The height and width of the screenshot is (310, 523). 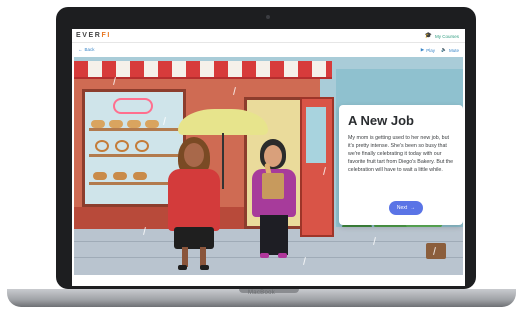 What do you see at coordinates (80, 49) in the screenshot?
I see `arrow-left-icon: ←` at bounding box center [80, 49].